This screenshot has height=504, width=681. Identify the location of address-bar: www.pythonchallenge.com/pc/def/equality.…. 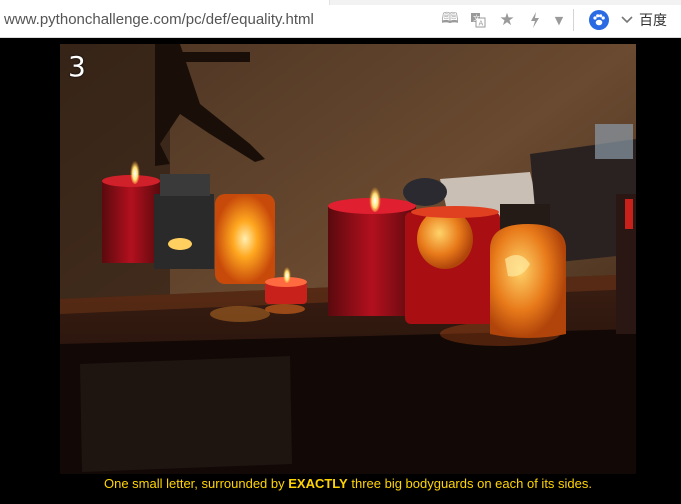
(159, 19).